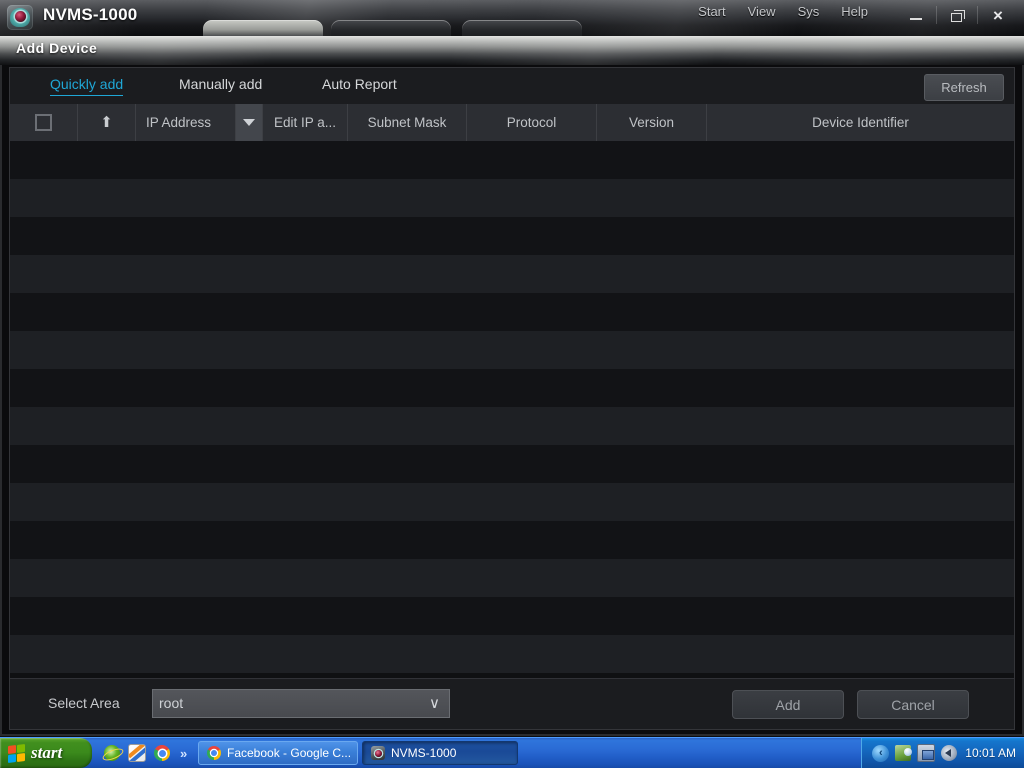 The height and width of the screenshot is (768, 1024). Describe the element at coordinates (532, 122) in the screenshot. I see `table-header-protocol: Protocol` at that location.